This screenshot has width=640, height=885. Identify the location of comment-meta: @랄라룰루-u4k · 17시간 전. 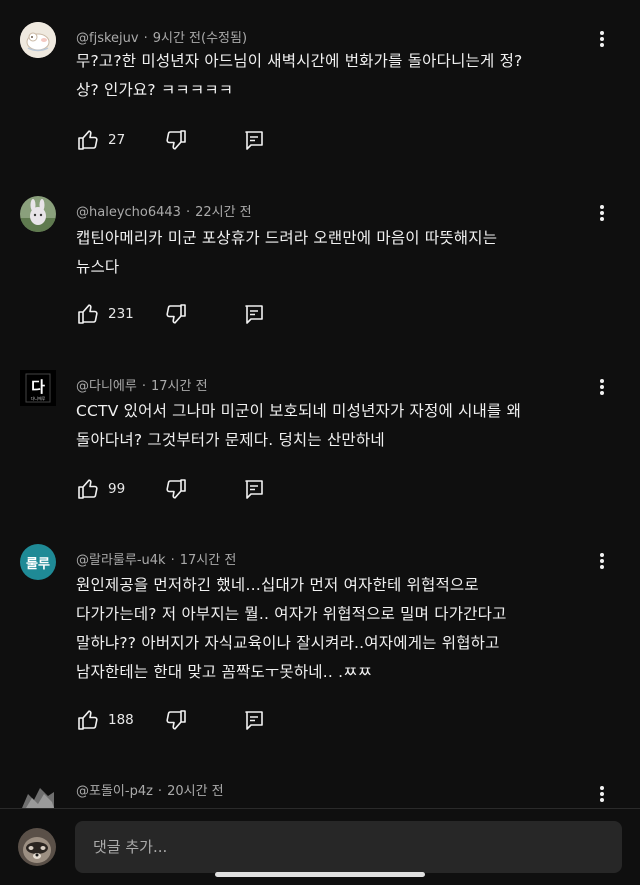
(156, 558).